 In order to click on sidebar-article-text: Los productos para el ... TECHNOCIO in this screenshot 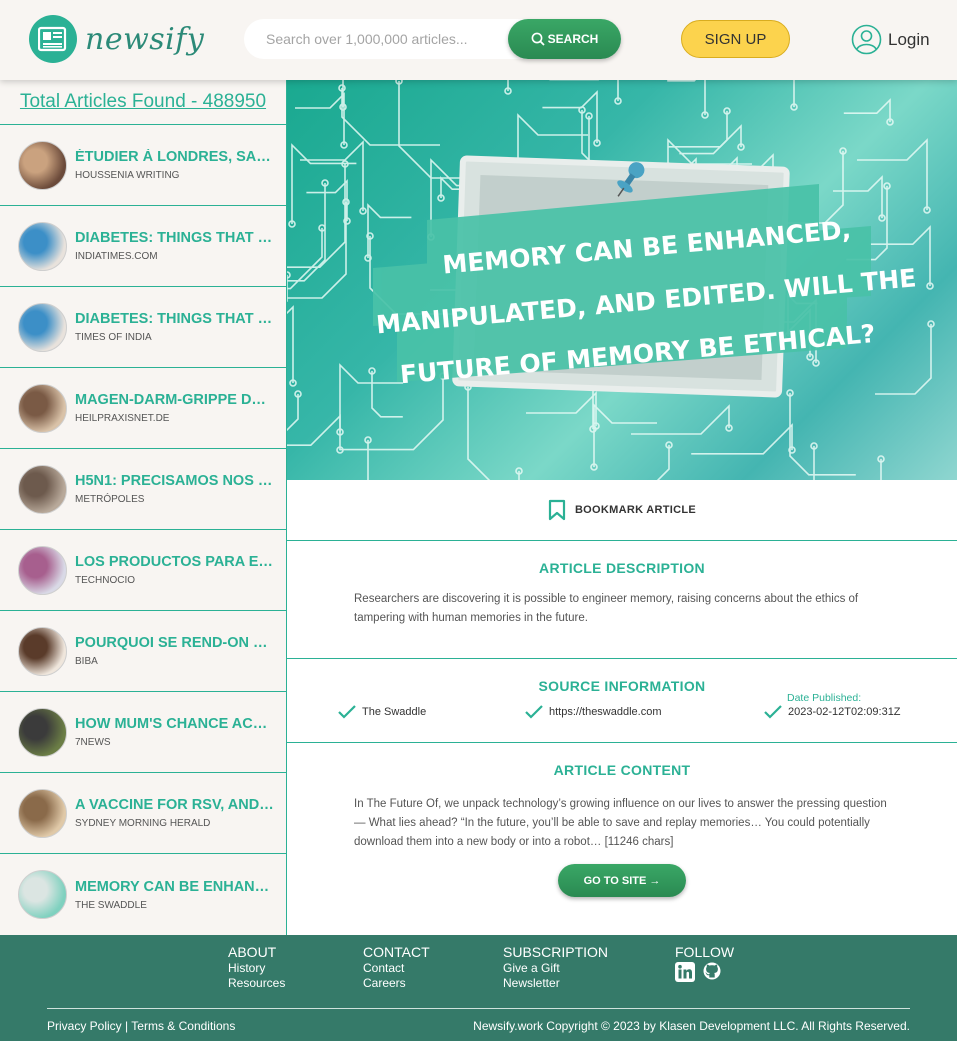, I will do `click(175, 570)`.